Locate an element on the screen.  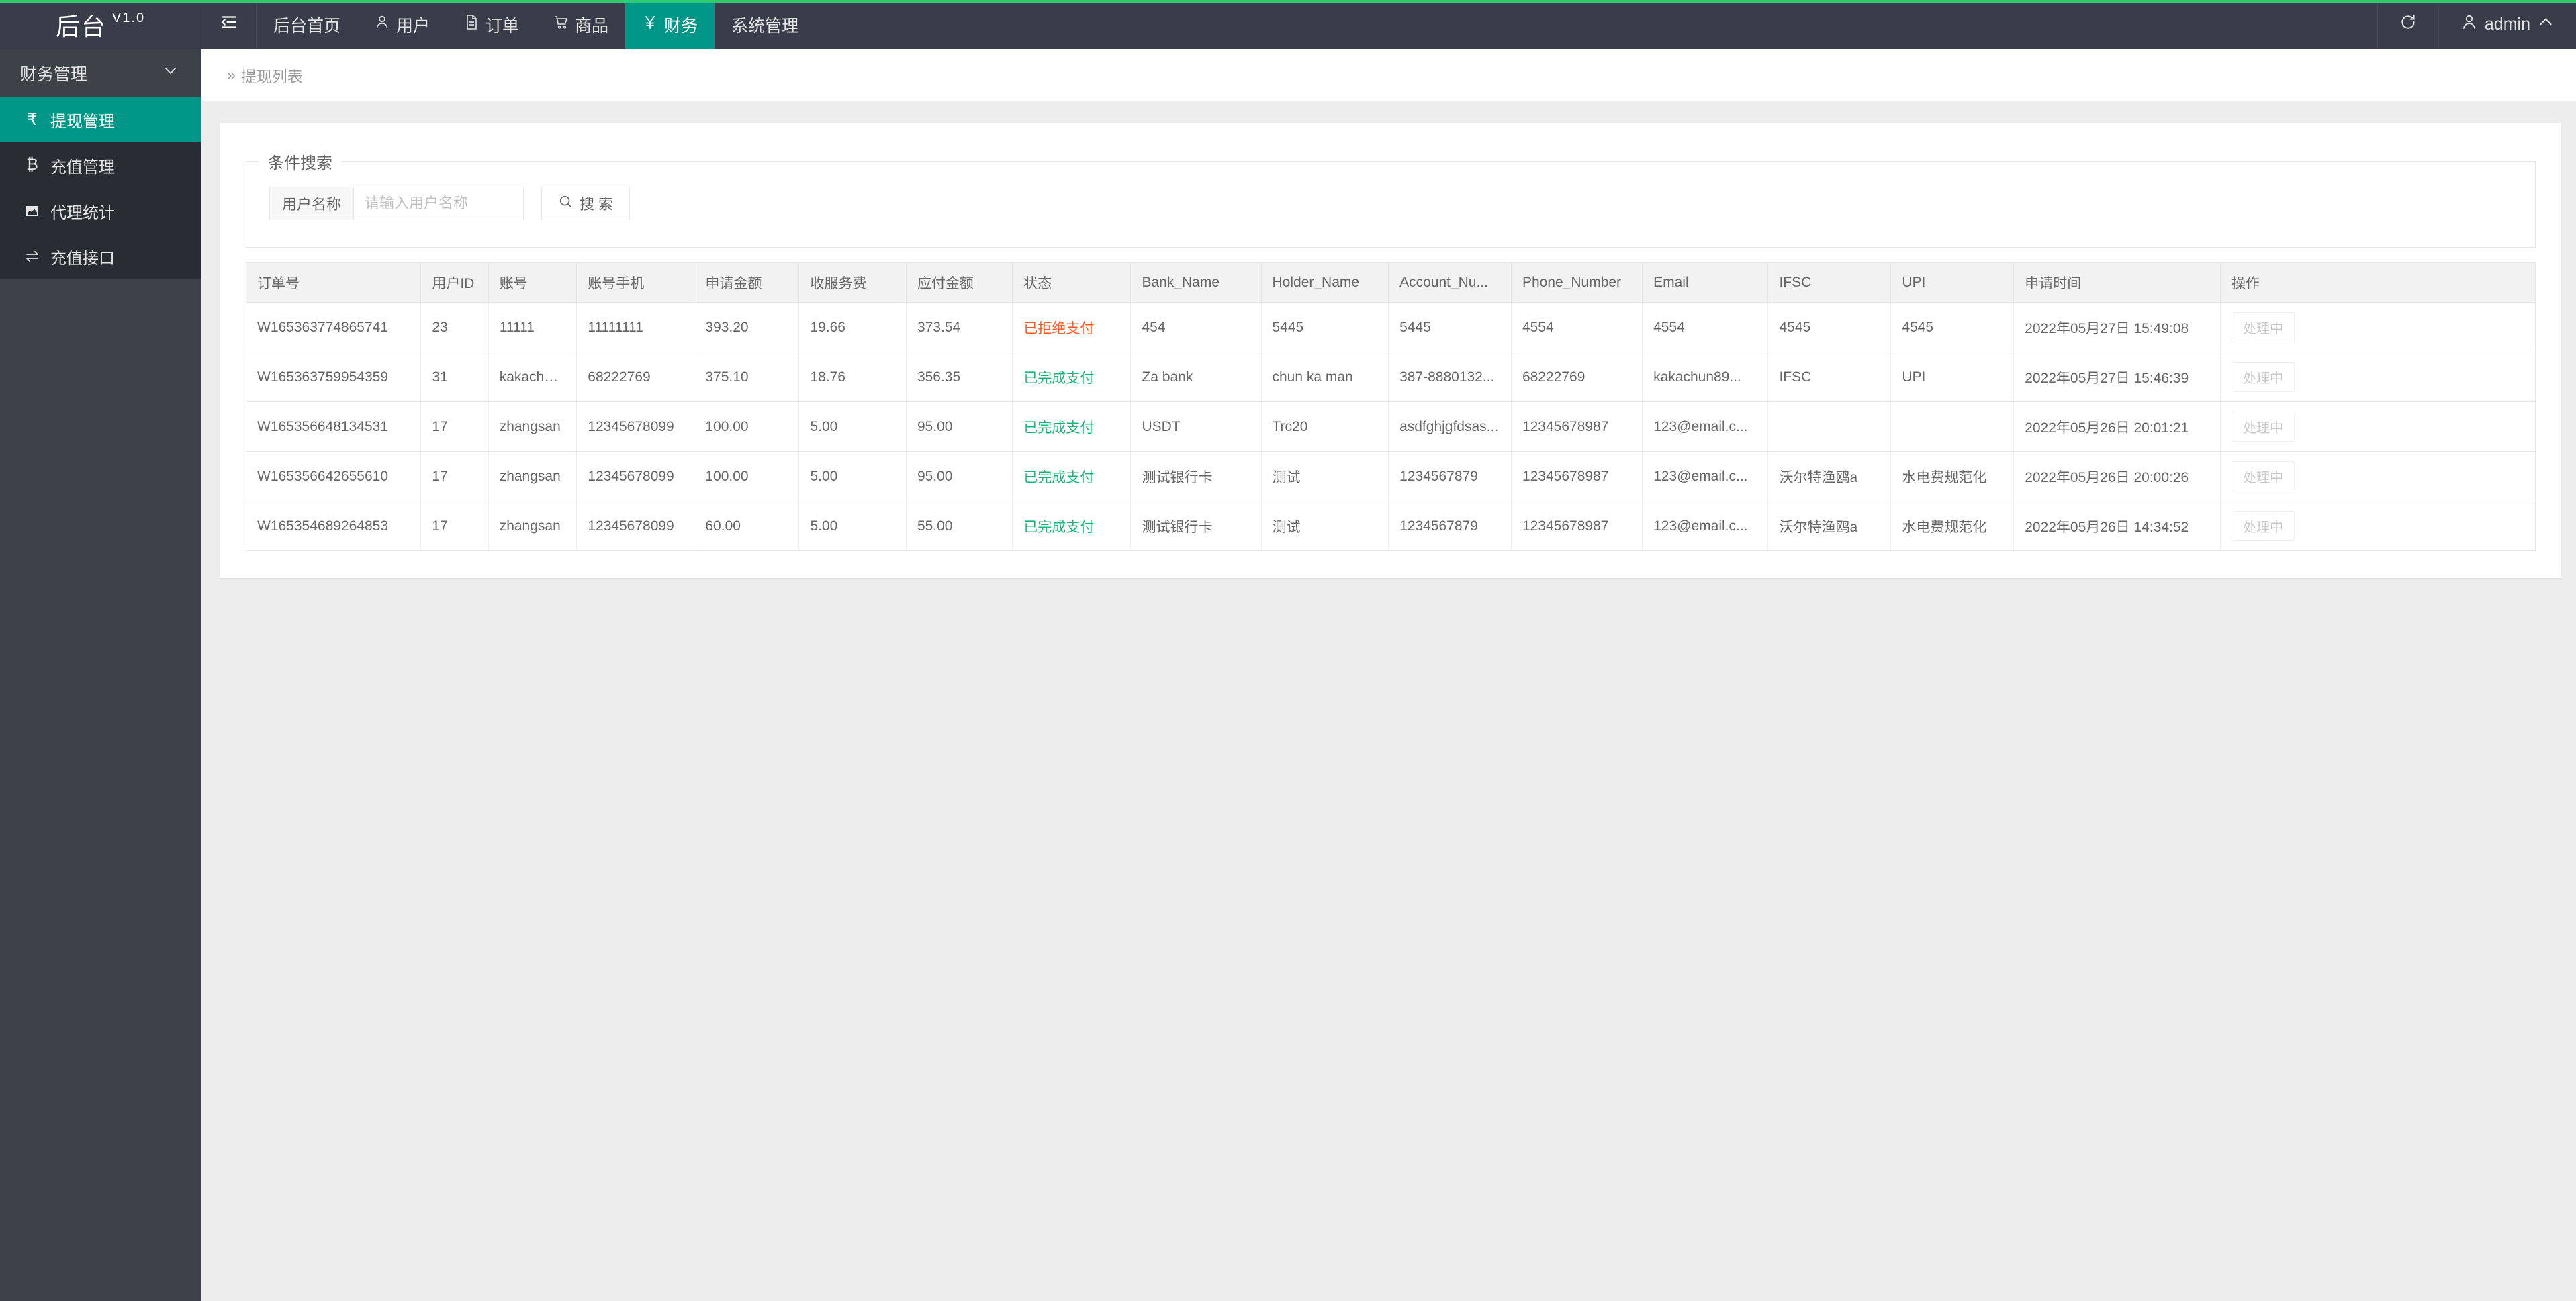
table-cell: W165356642655610 is located at coordinates (334, 476).